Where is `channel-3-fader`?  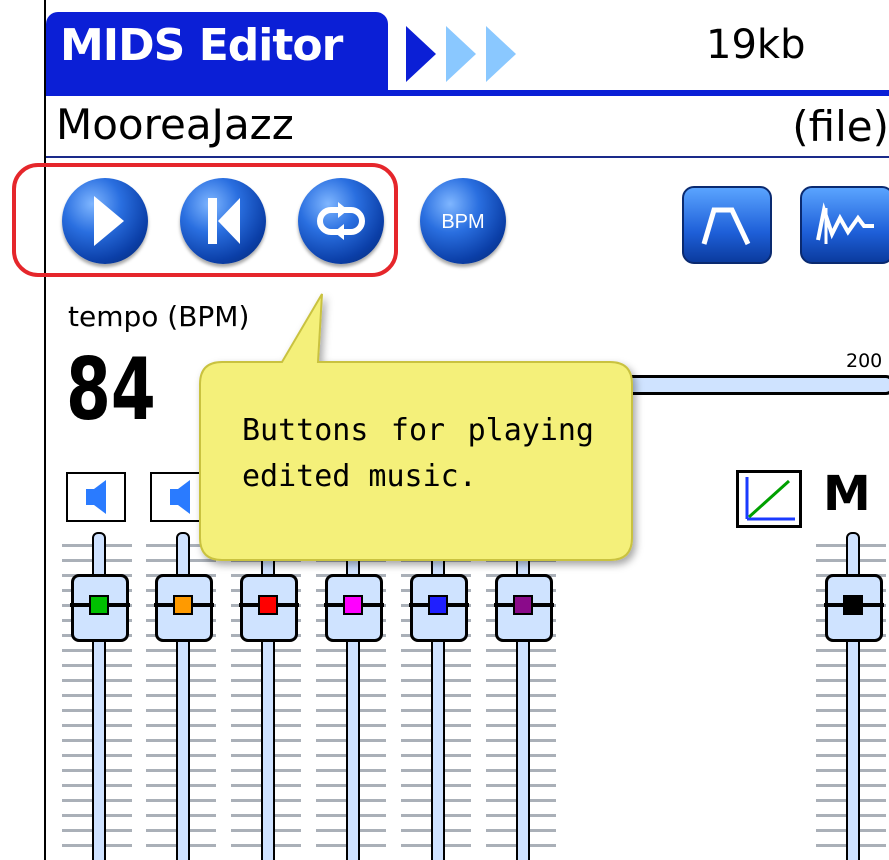 channel-3-fader is located at coordinates (266, 696).